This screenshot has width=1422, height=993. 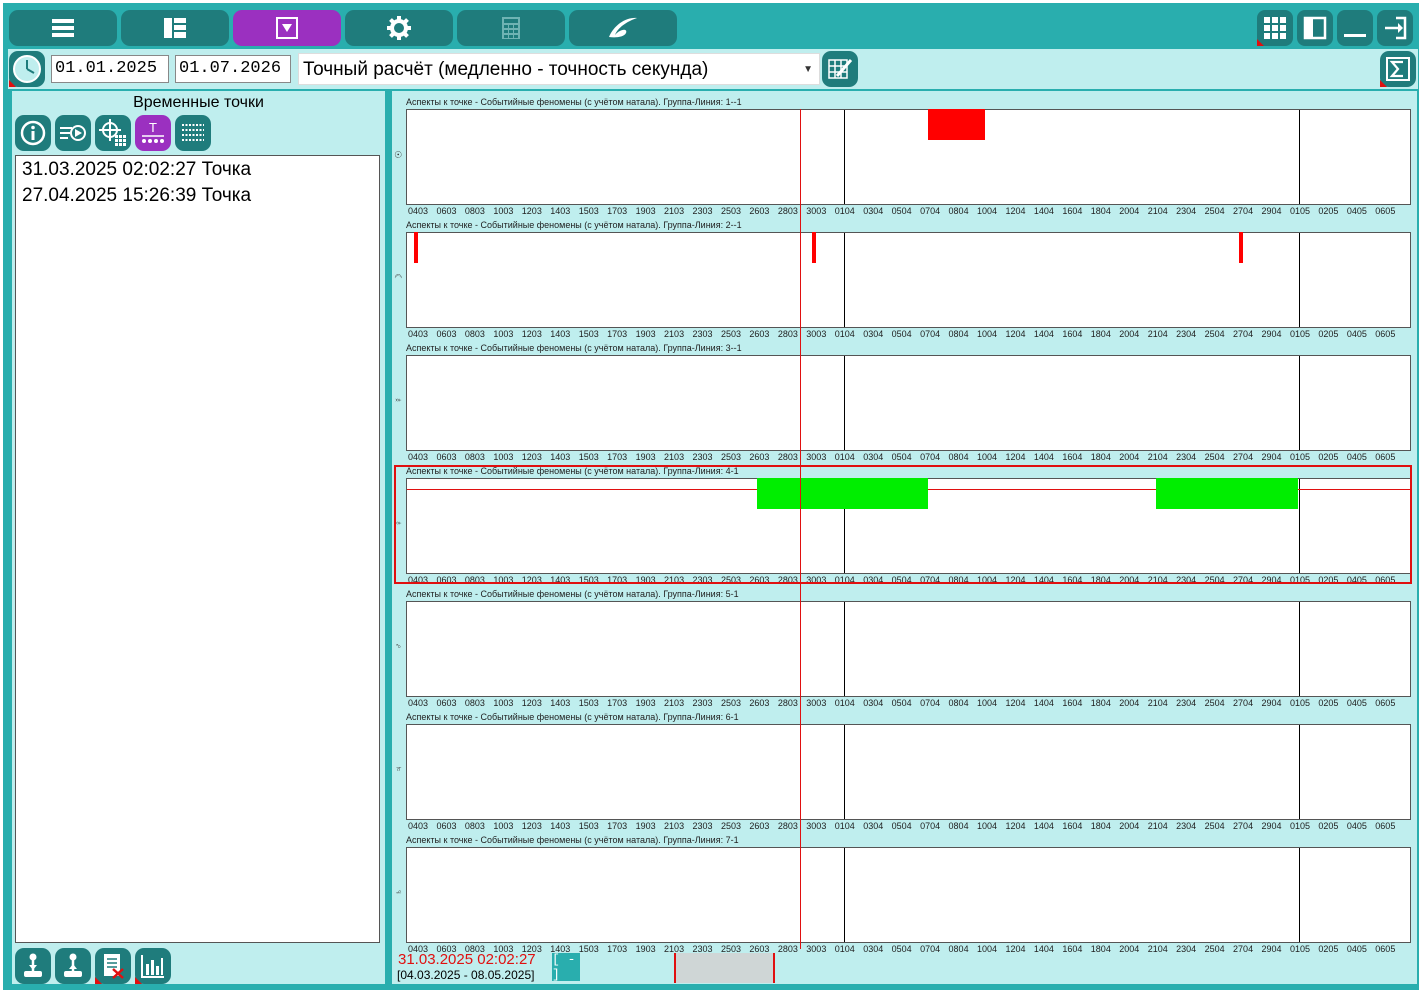 What do you see at coordinates (27, 69) in the screenshot?
I see `clock-button` at bounding box center [27, 69].